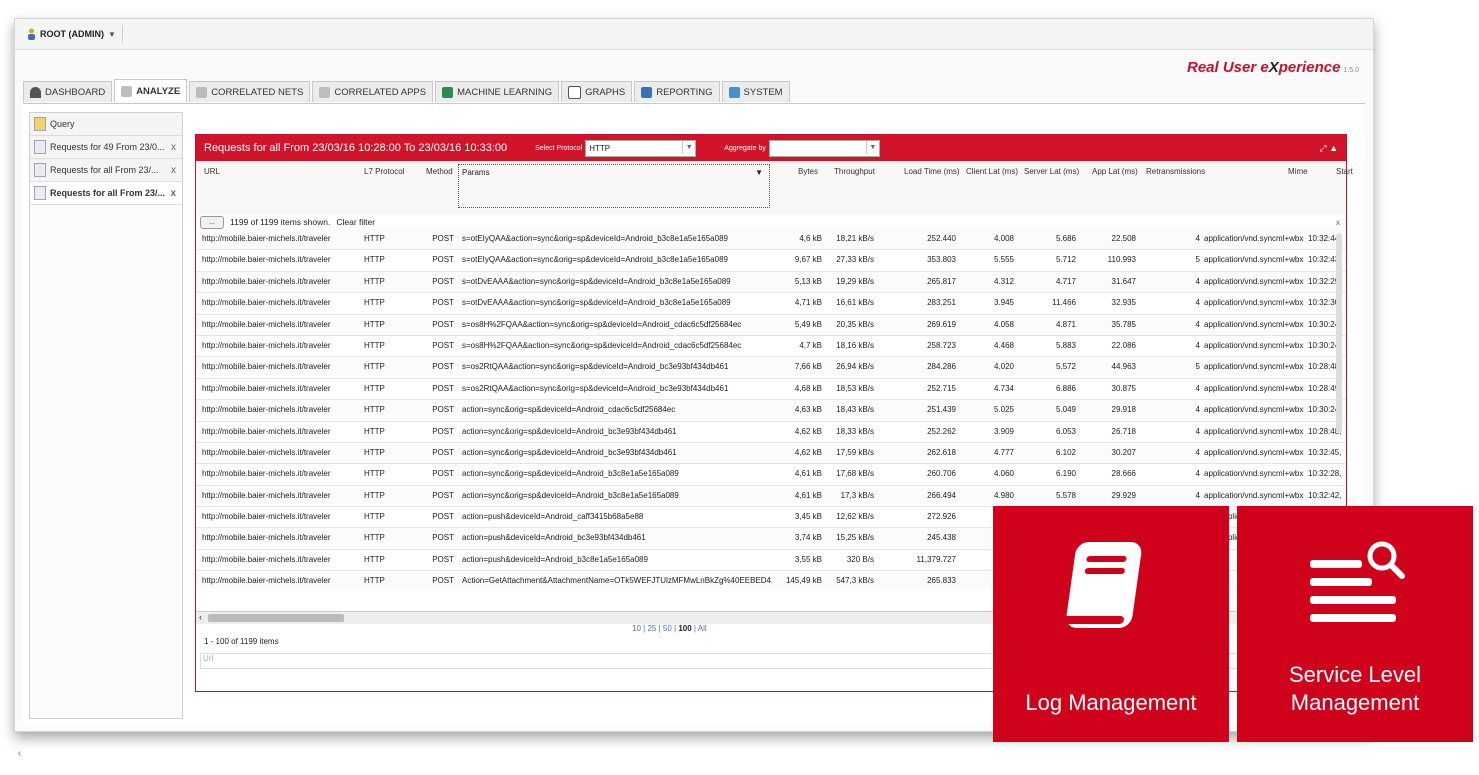 The image size is (1479, 775). What do you see at coordinates (276, 618) in the screenshot?
I see `scroll-thumb` at bounding box center [276, 618].